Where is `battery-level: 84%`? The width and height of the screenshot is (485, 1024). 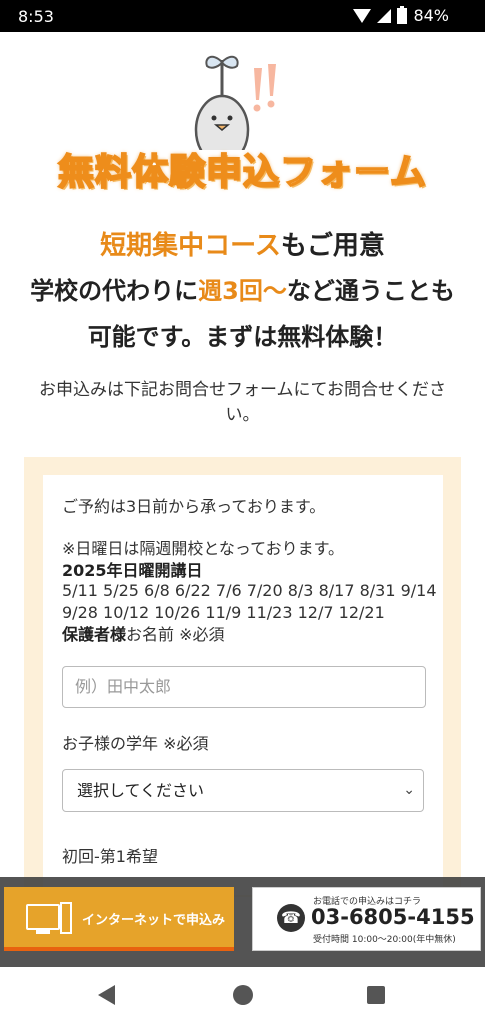 battery-level: 84% is located at coordinates (431, 15).